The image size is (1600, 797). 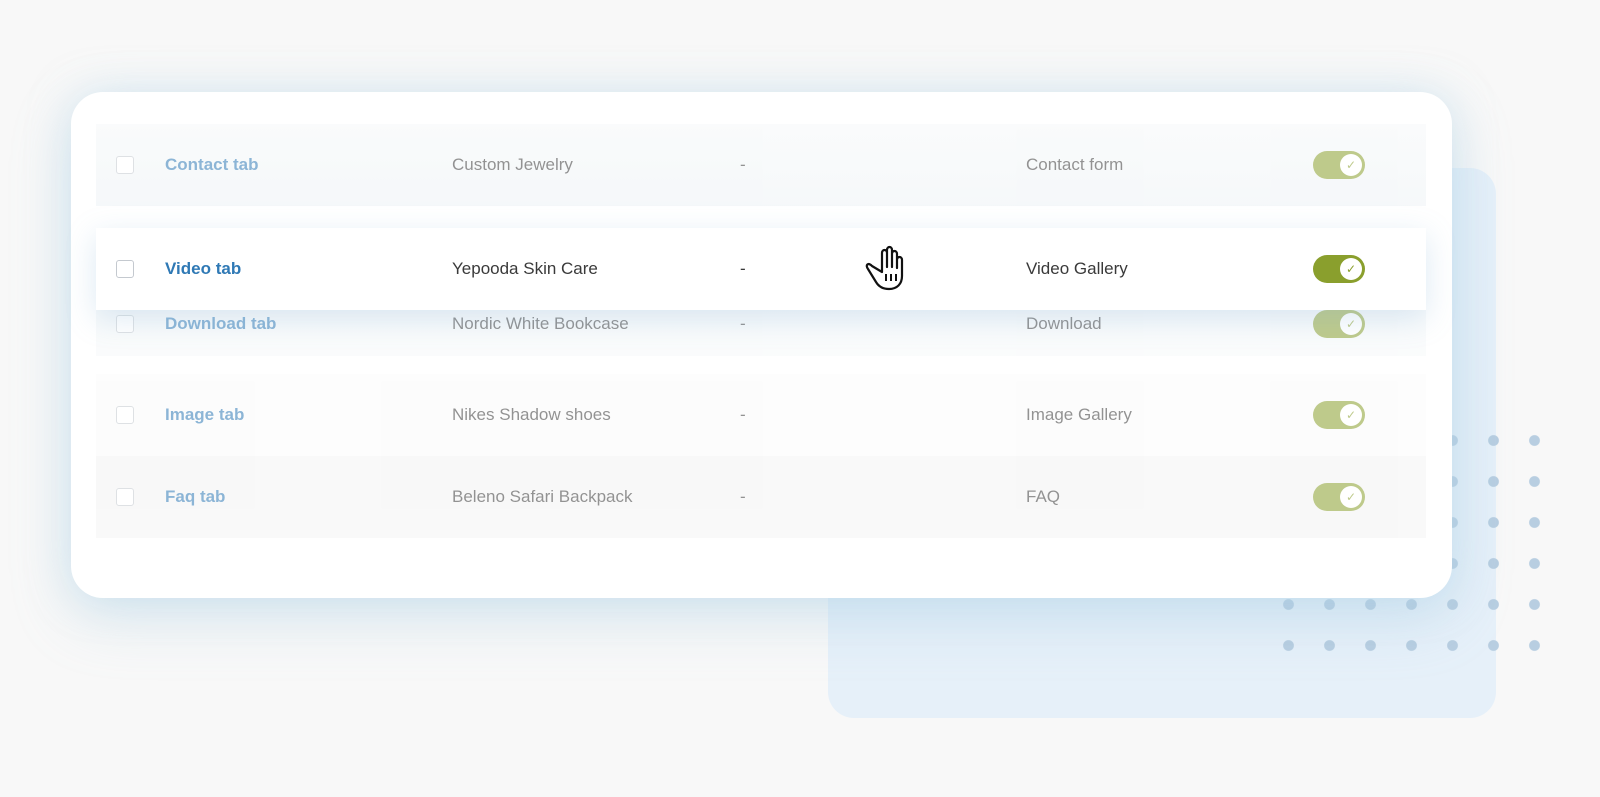 What do you see at coordinates (531, 414) in the screenshot?
I see `product-name: Nikes Shadow shoes` at bounding box center [531, 414].